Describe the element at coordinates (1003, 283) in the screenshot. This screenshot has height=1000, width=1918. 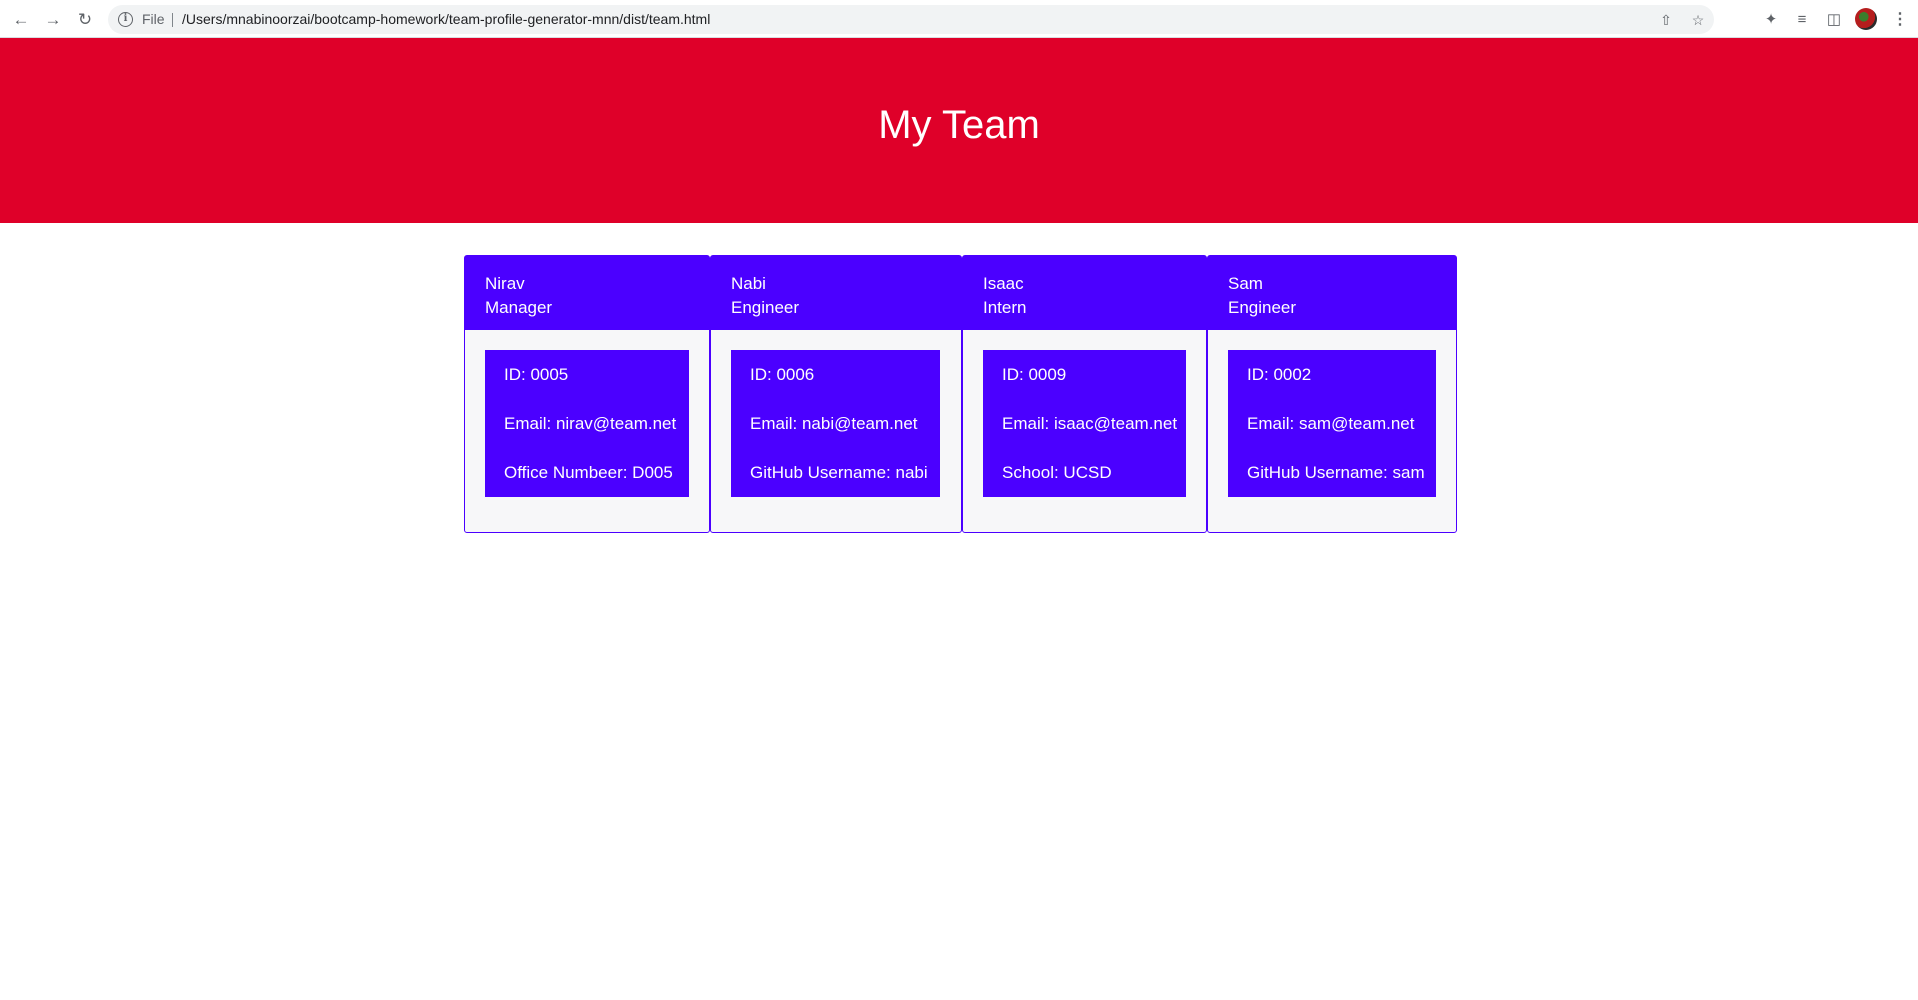
I see `employee-name: Isaac` at that location.